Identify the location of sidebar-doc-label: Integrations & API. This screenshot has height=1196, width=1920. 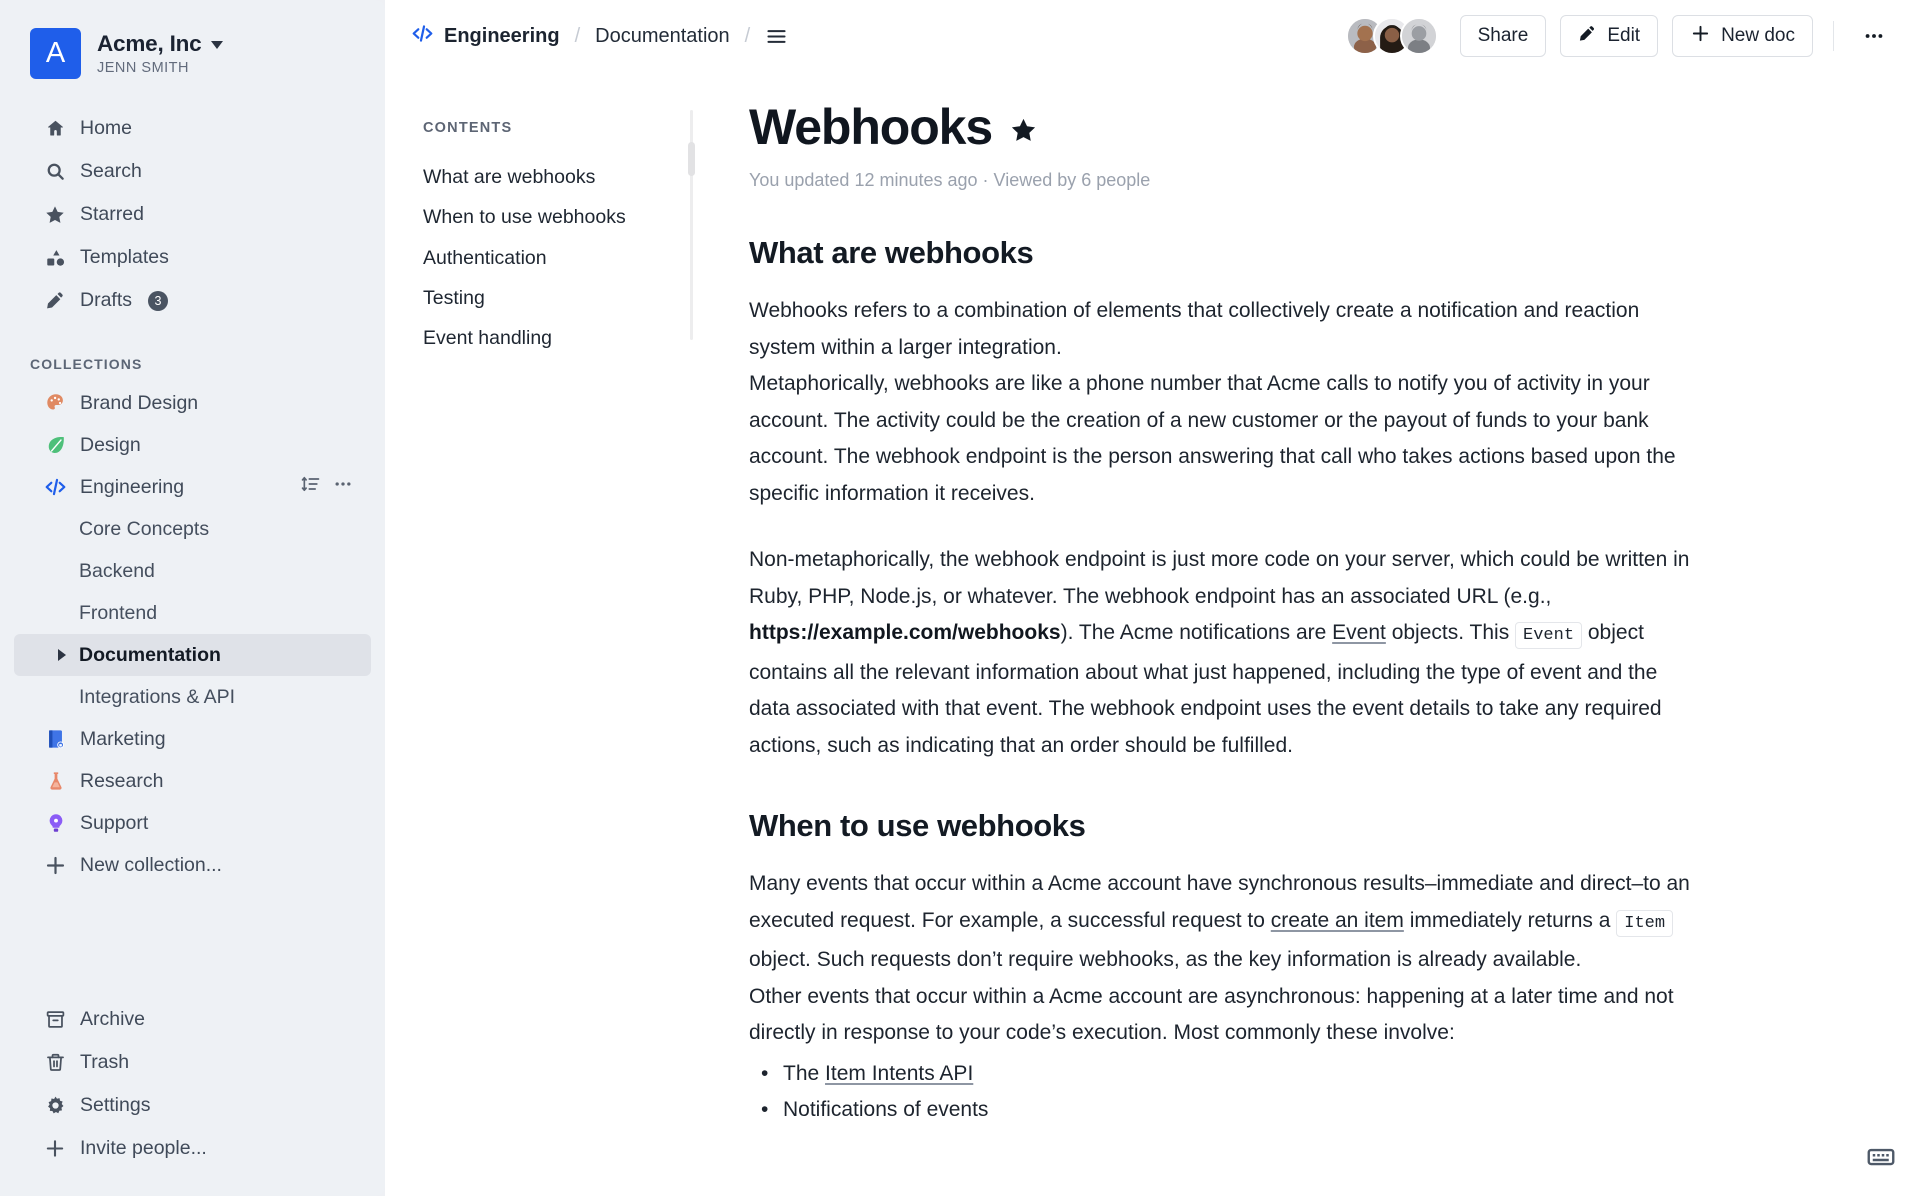
(157, 696).